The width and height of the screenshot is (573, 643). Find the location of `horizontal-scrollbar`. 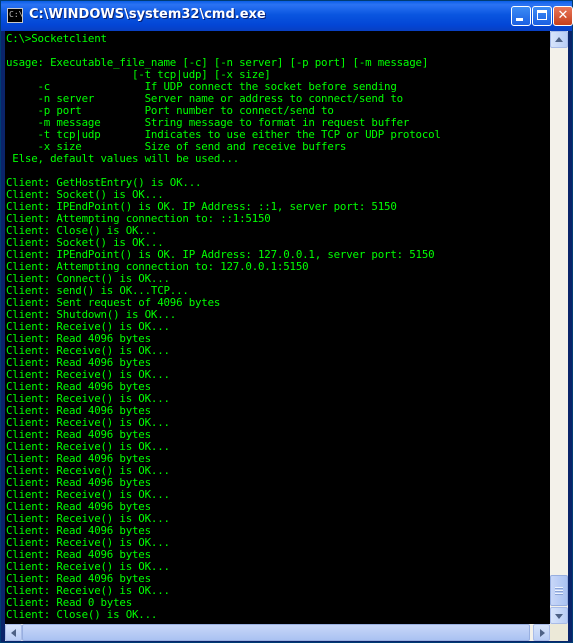

horizontal-scrollbar is located at coordinates (277, 632).